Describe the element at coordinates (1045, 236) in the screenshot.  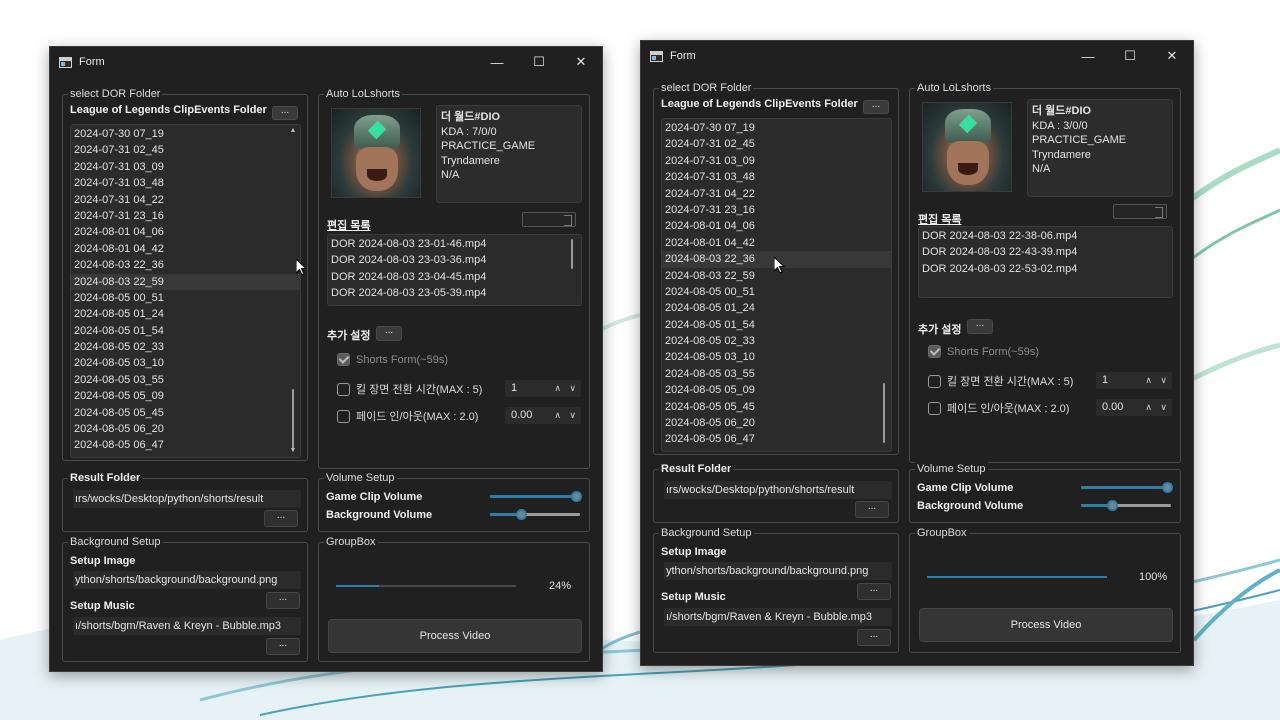
I see `edit-file-item: DOR 2024-08-03 22-38-06.mp4` at that location.